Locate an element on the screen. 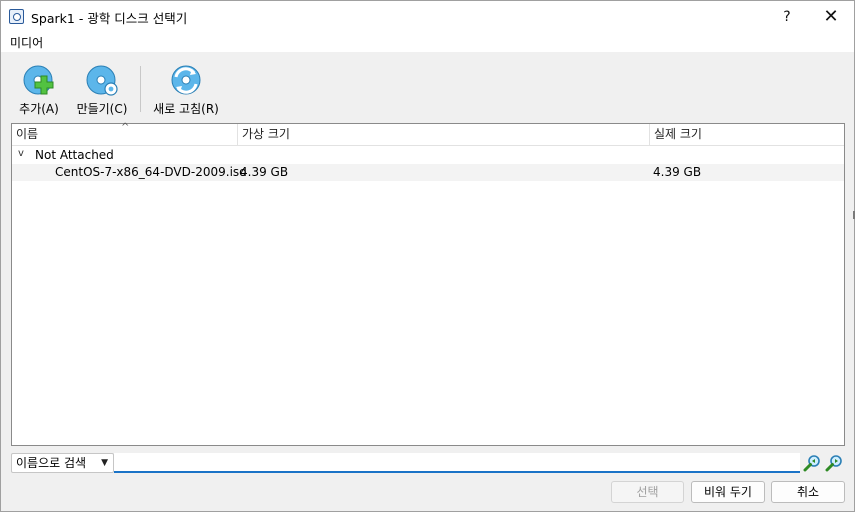  column-header-actual-size: 실제 크기 is located at coordinates (747, 135).